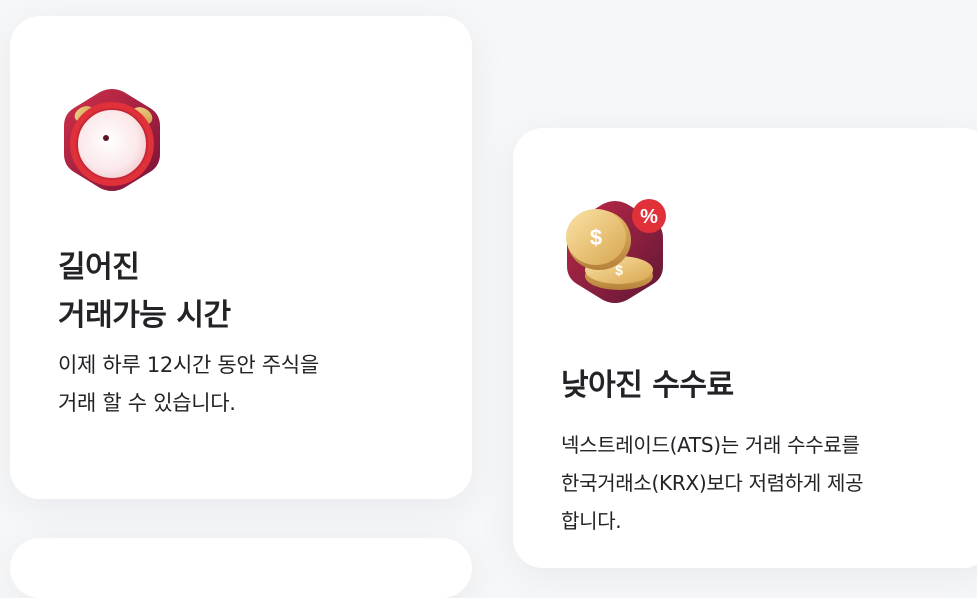 This screenshot has width=977, height=598. I want to click on alarm-clock-icon, so click(112, 140).